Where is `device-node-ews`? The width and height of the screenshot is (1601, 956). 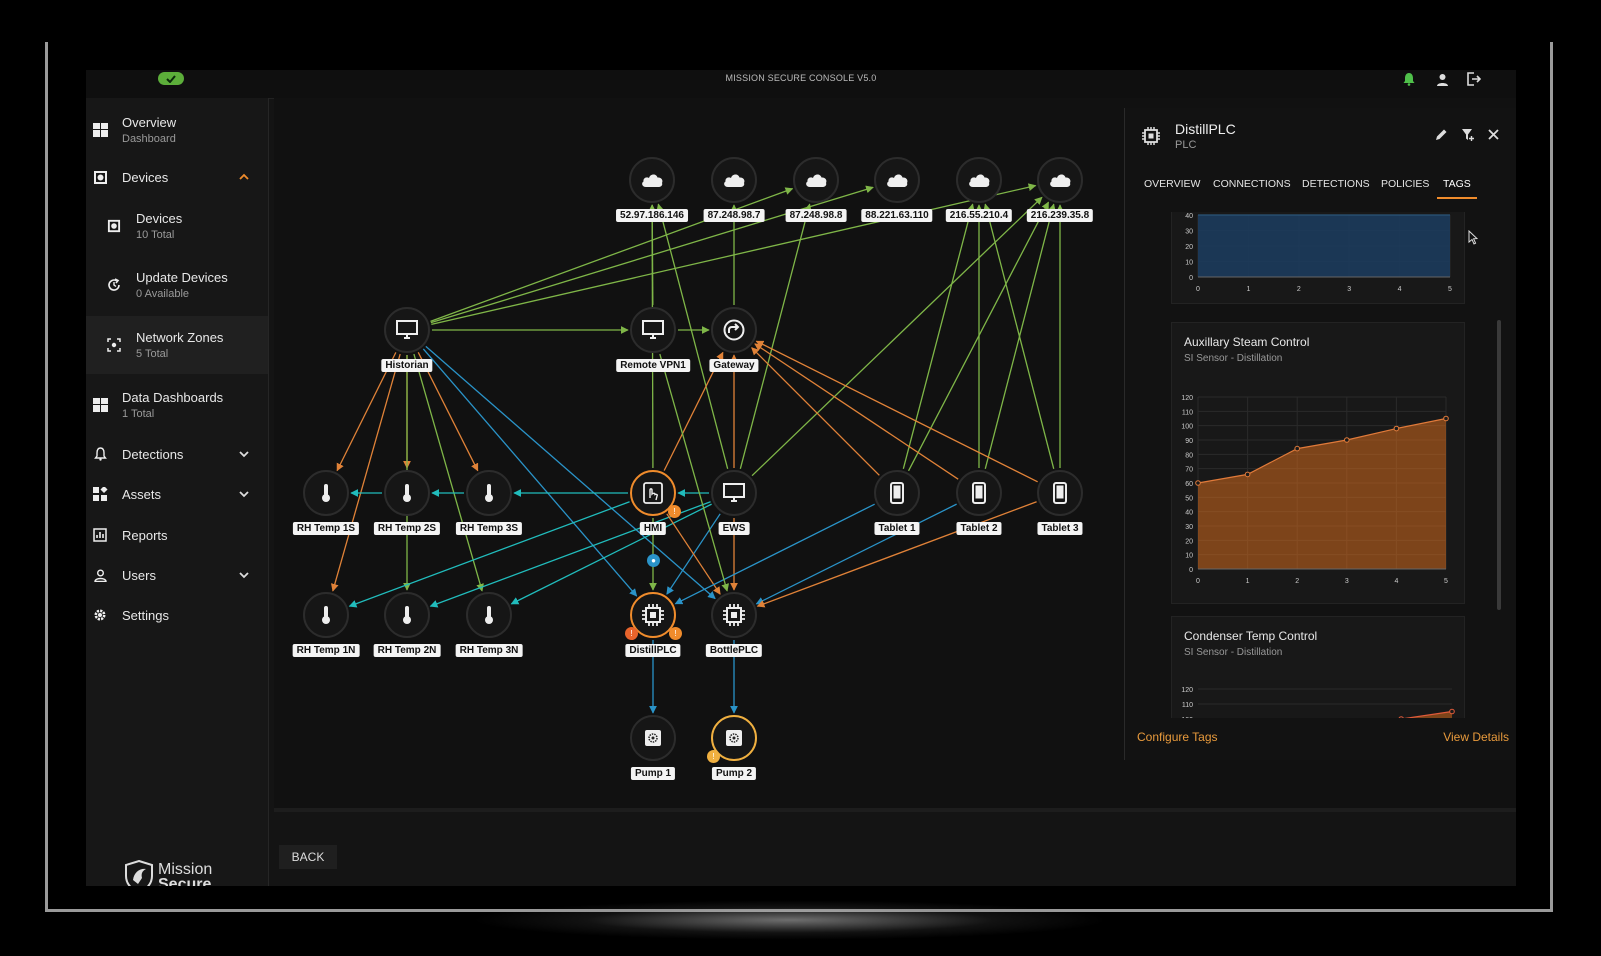
device-node-ews is located at coordinates (734, 493).